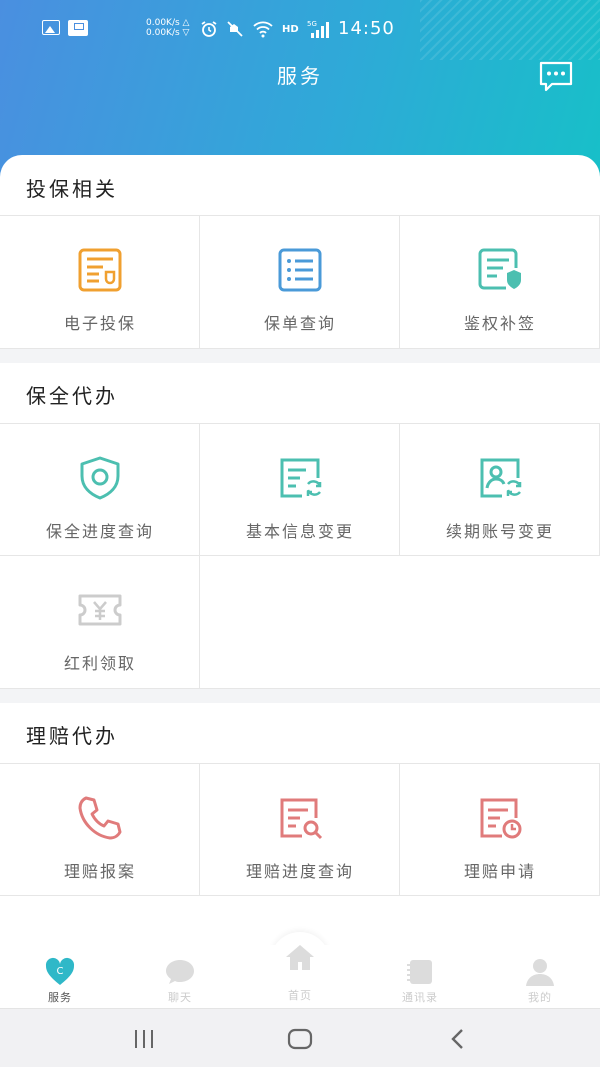 The height and width of the screenshot is (1067, 600). I want to click on service-auth-resign: 鉴权补签, so click(500, 282).